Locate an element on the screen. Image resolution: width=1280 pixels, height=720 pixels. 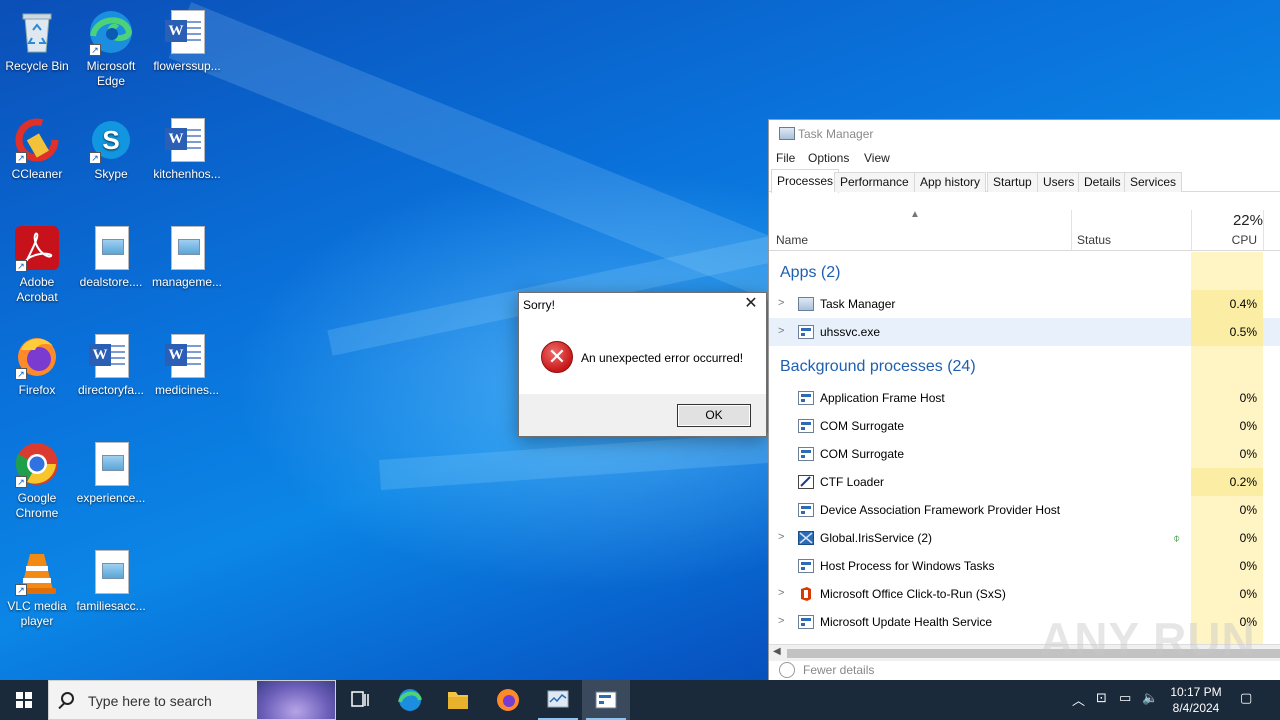
desktop-icon-ccleaner: ↗ CCleaner is located at coordinates (37, 149).